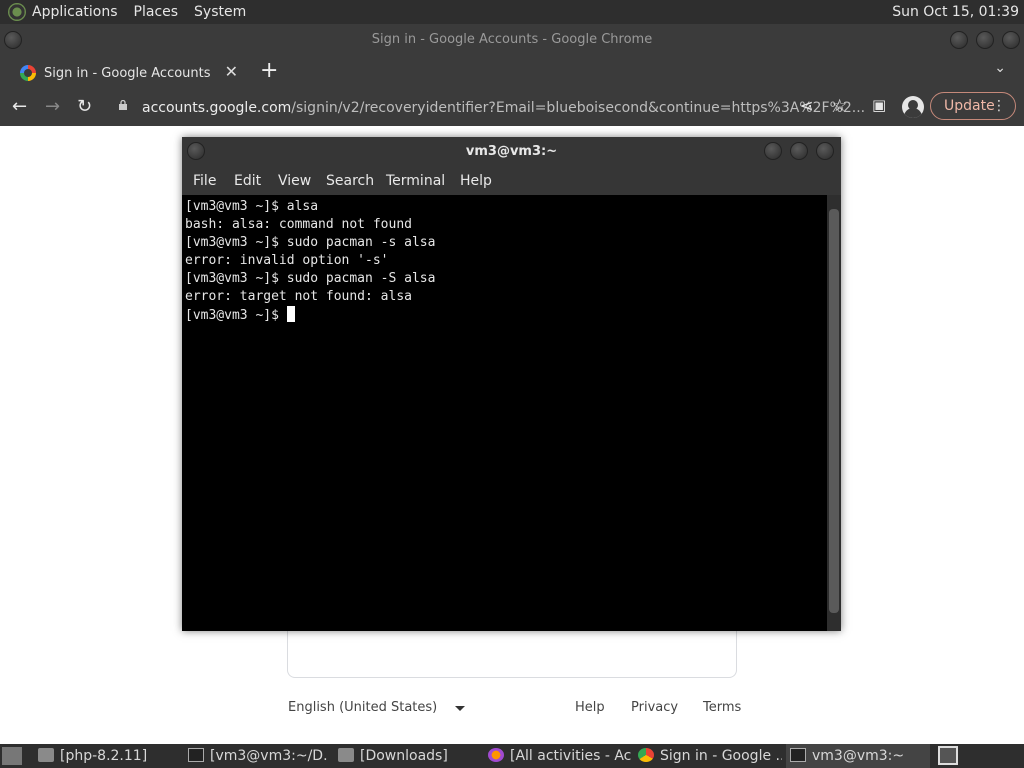 The image size is (1024, 768). I want to click on footer-privacy-link: Privacy, so click(654, 707).